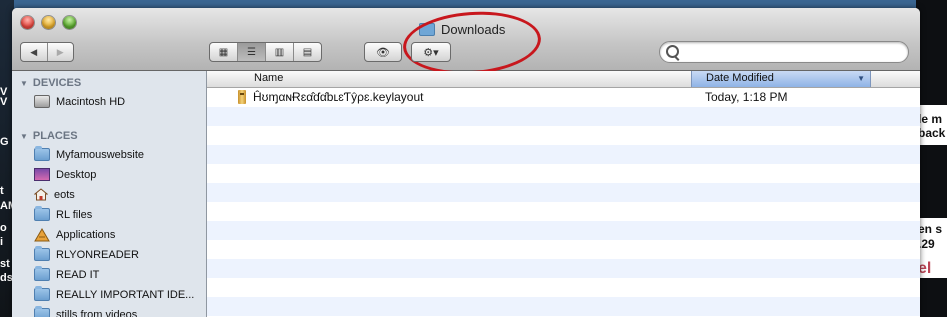  What do you see at coordinates (930, 119) in the screenshot?
I see `bg-text: le m` at bounding box center [930, 119].